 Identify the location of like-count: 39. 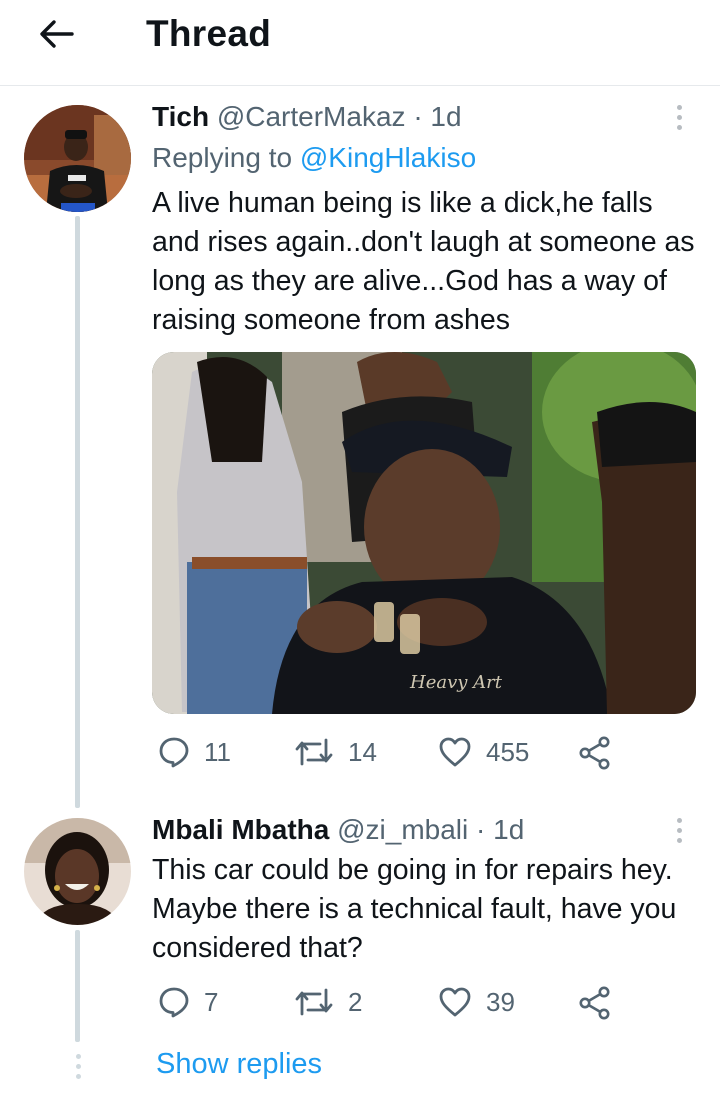
(500, 1001).